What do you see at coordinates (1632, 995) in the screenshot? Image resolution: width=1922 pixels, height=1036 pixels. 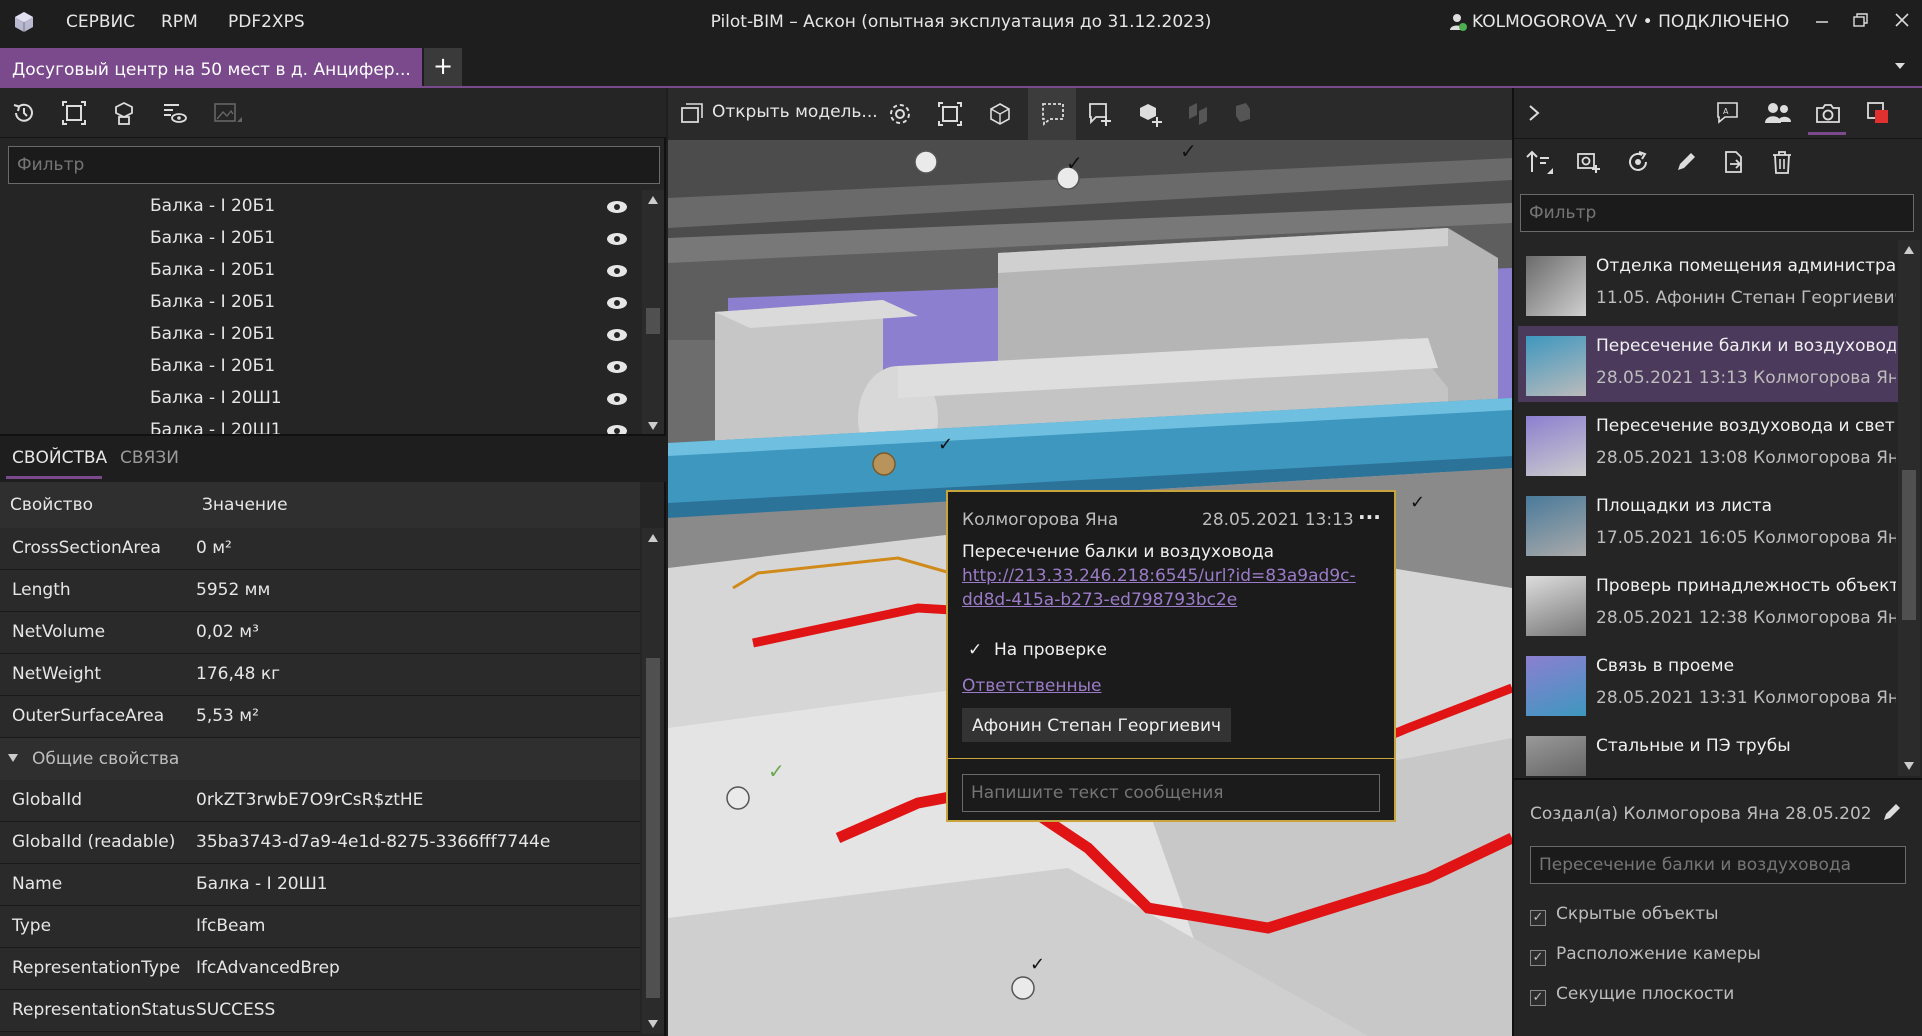 I see `checkbox-section-planes: ✓ Секущие плоскости` at bounding box center [1632, 995].